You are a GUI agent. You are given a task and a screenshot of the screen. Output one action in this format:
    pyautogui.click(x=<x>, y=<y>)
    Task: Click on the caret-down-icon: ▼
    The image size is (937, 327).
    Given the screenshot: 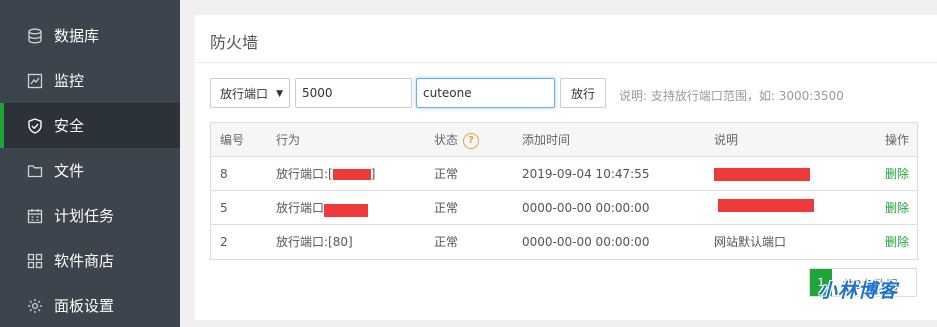 What is the action you would take?
    pyautogui.click(x=279, y=94)
    